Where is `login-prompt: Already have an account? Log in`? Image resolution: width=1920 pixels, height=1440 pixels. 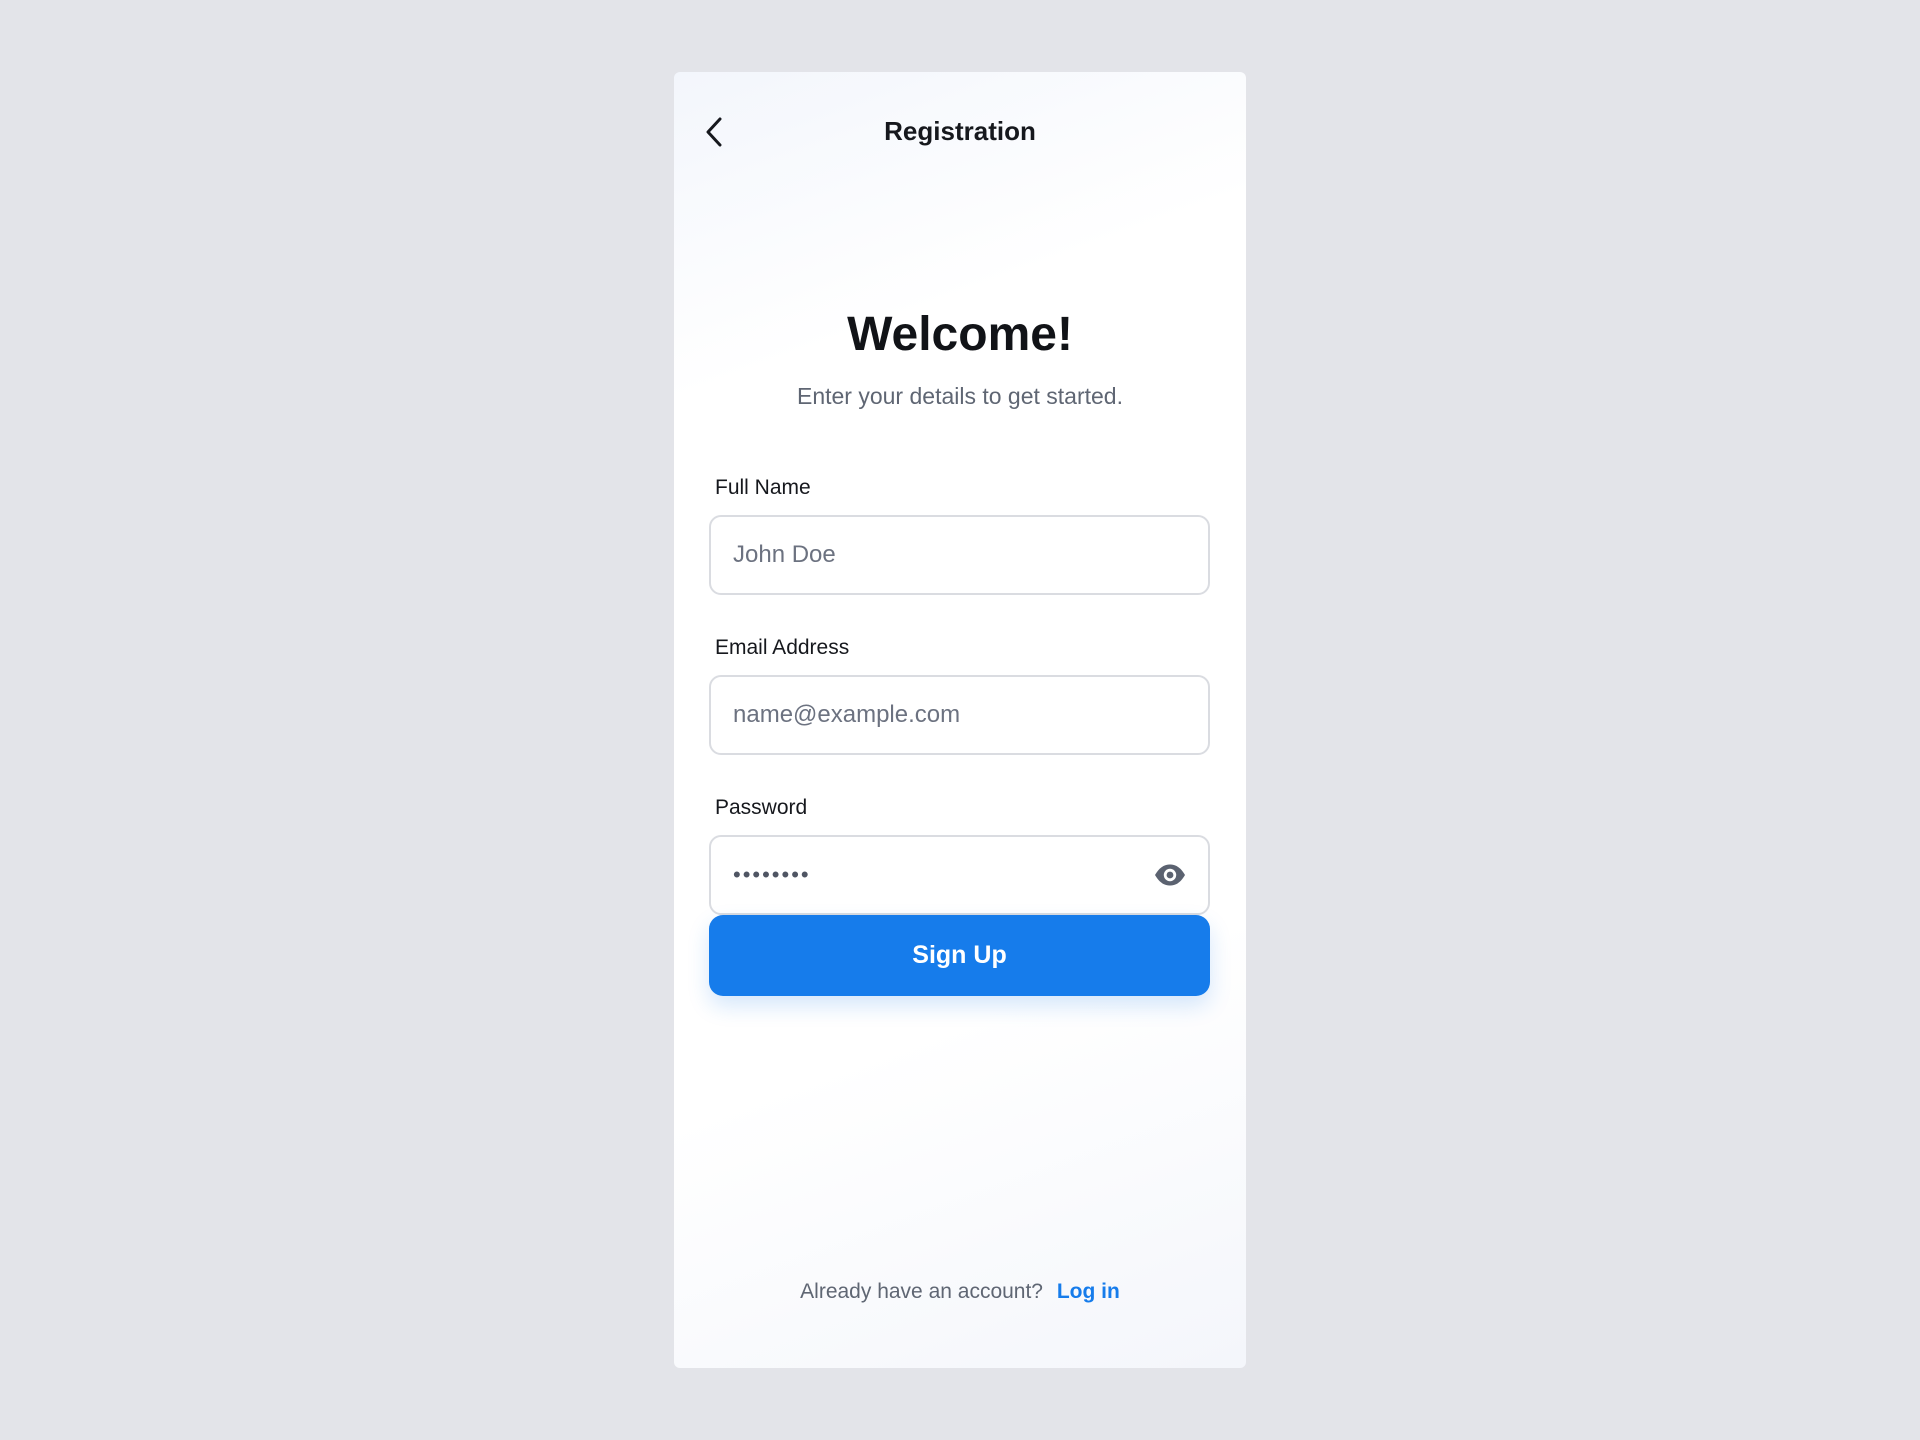 login-prompt: Already have an account? Log in is located at coordinates (960, 1292).